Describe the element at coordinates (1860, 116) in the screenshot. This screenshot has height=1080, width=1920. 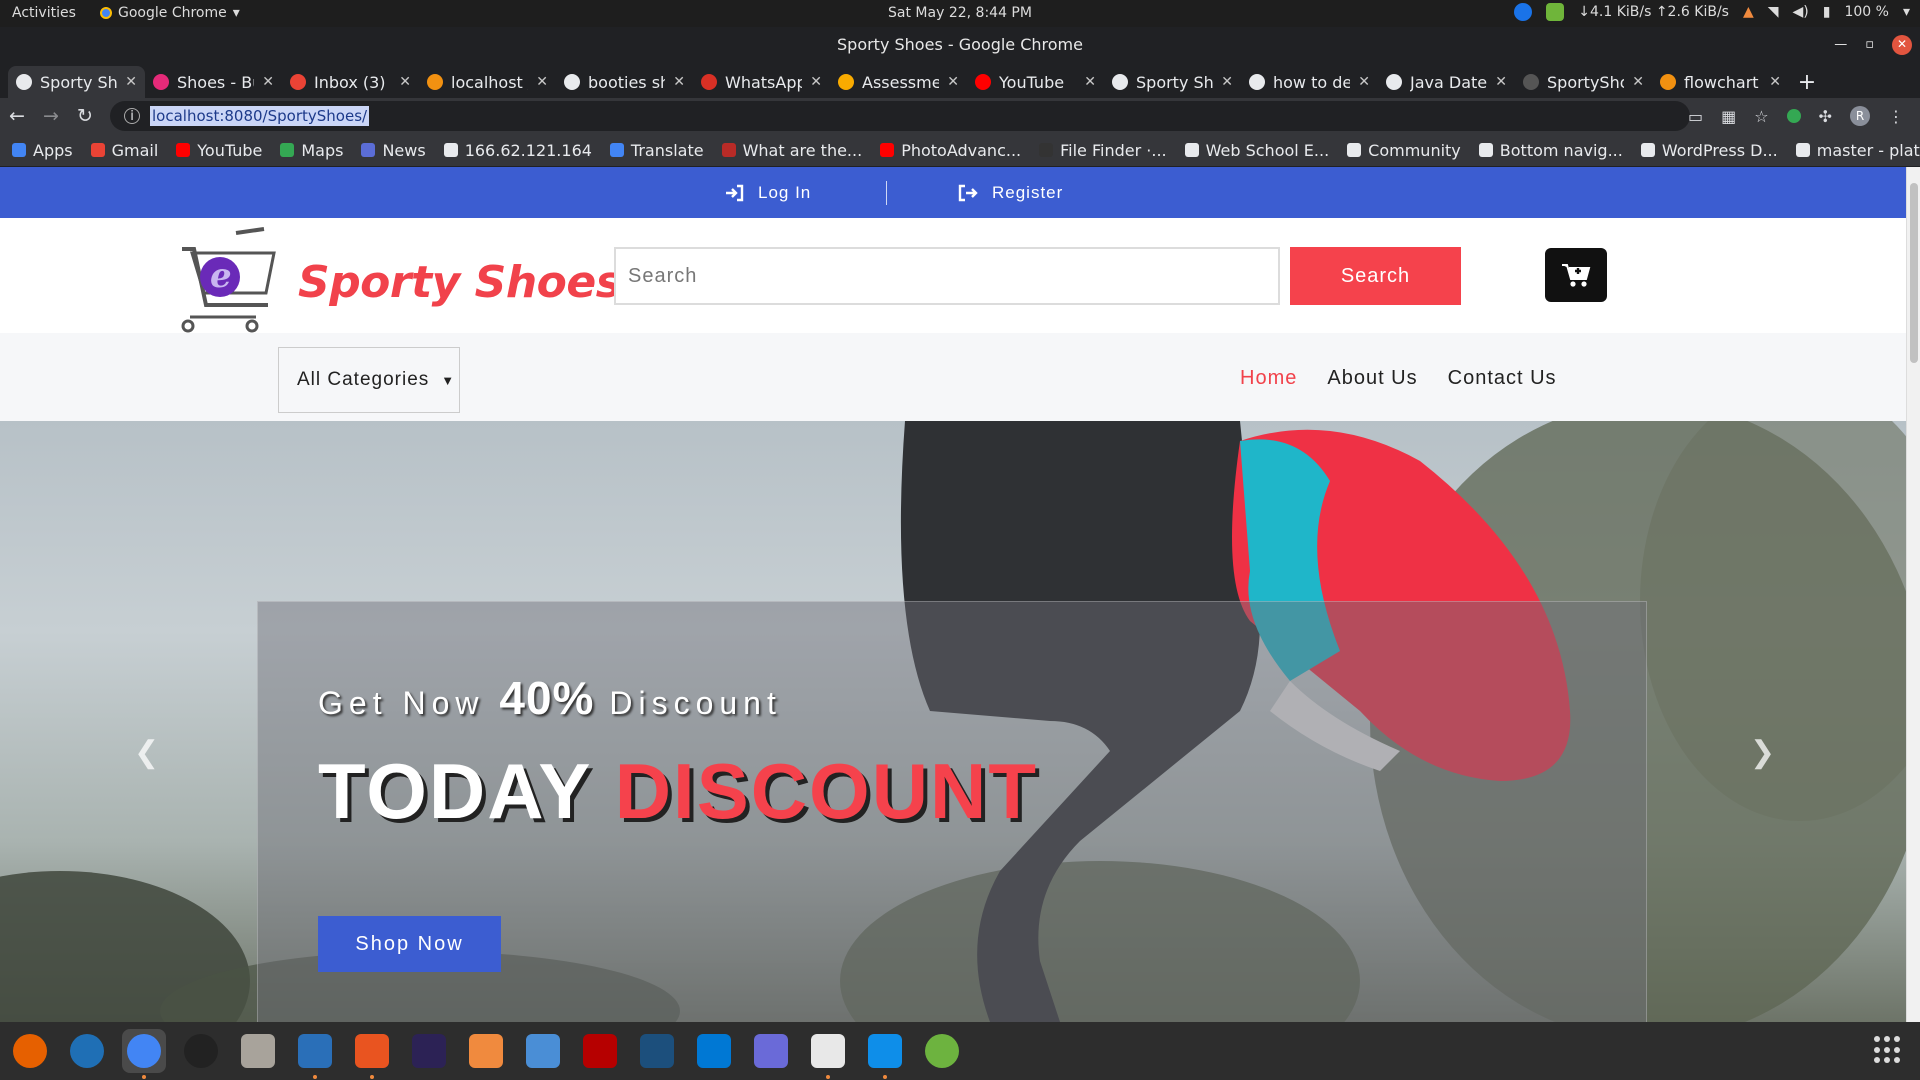
I see `profile-avatar: R` at that location.